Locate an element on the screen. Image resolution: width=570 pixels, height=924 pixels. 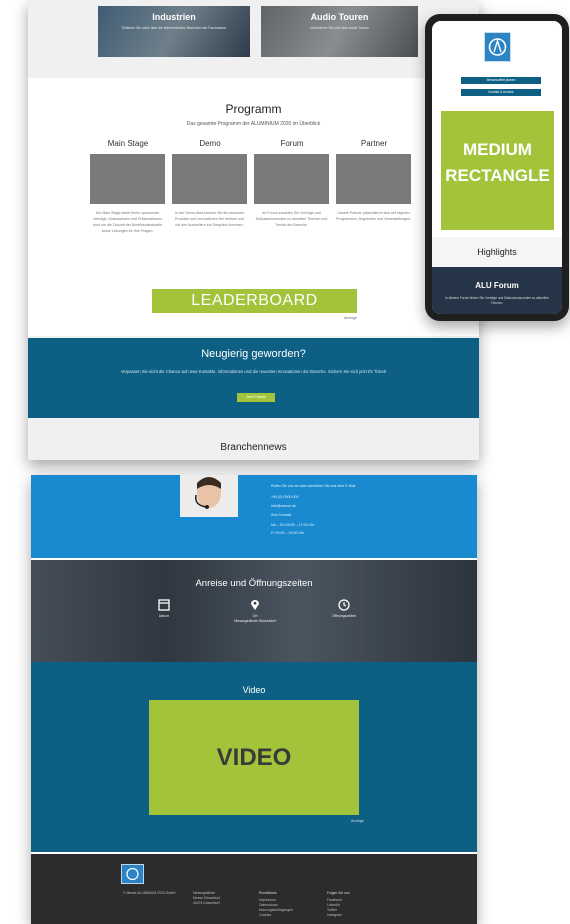
medium-rectangle-ad: MEDIUM RECTANGLE is located at coordinates (497, 170).